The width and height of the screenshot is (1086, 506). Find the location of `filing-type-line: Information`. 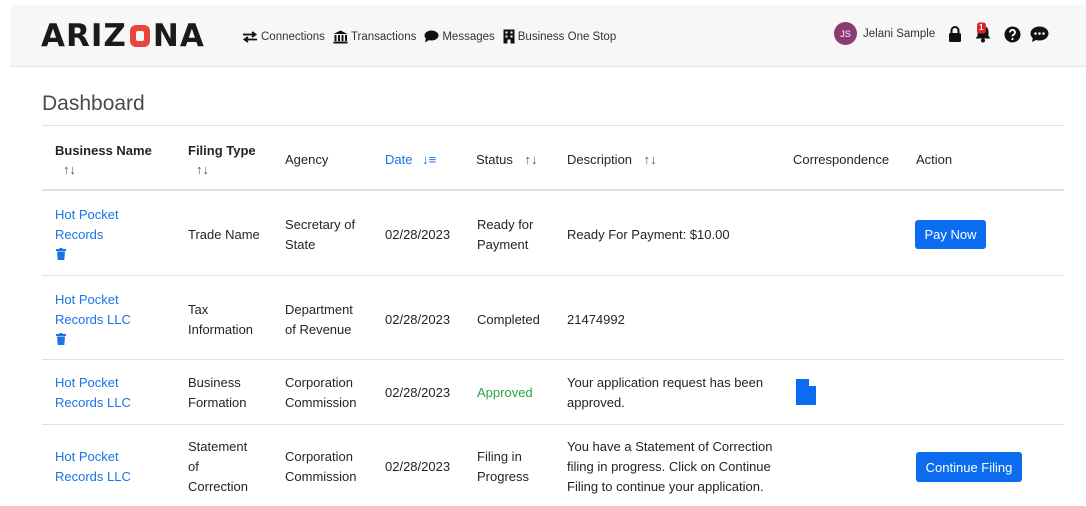

filing-type-line: Information is located at coordinates (221, 329).